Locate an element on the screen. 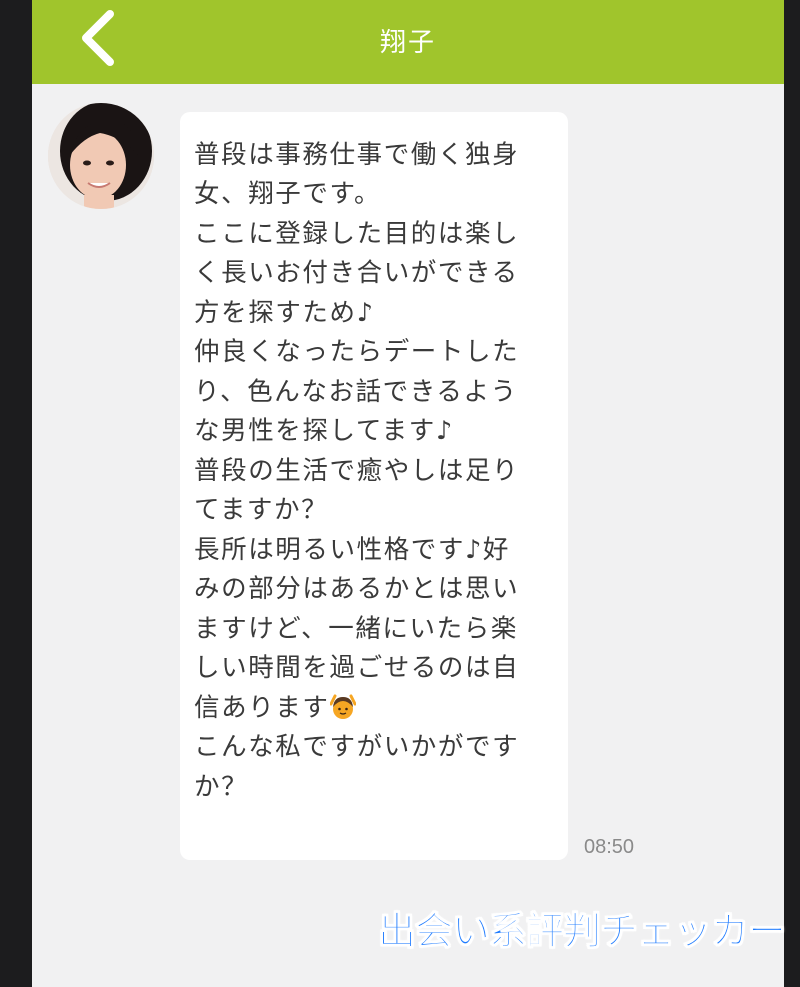 The width and height of the screenshot is (800, 987). message-line: な男性を探してます♪ is located at coordinates (324, 431).